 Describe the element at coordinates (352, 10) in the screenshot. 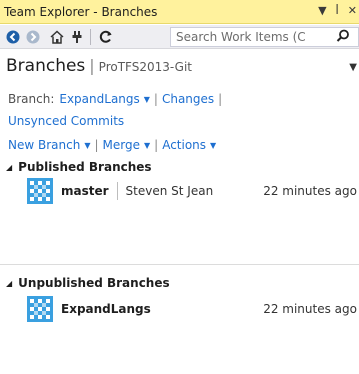

I see `close-icon: ✕` at that location.